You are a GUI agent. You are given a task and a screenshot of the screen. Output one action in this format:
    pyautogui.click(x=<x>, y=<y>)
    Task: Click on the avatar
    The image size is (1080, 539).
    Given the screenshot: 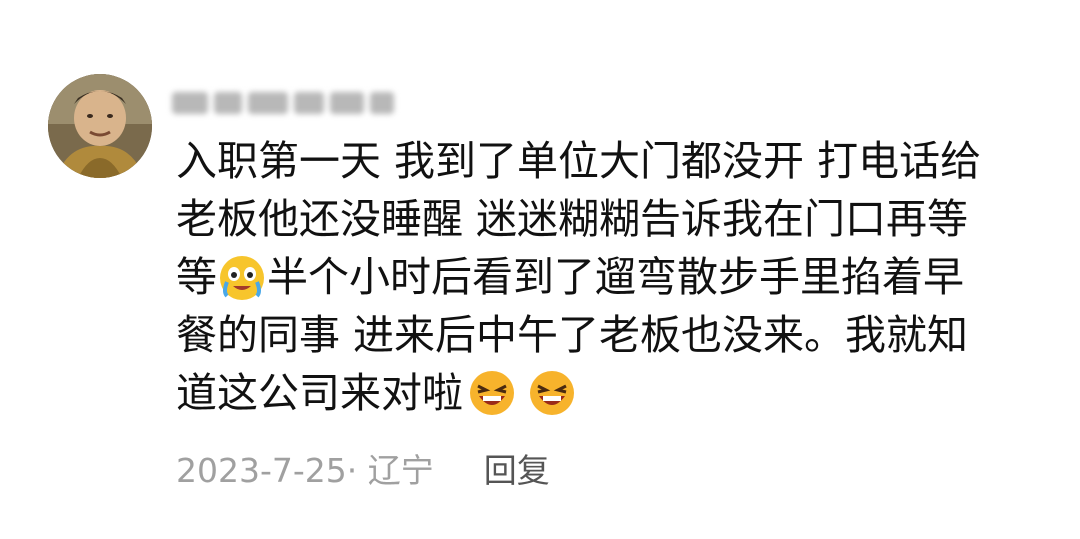 What is the action you would take?
    pyautogui.click(x=100, y=126)
    